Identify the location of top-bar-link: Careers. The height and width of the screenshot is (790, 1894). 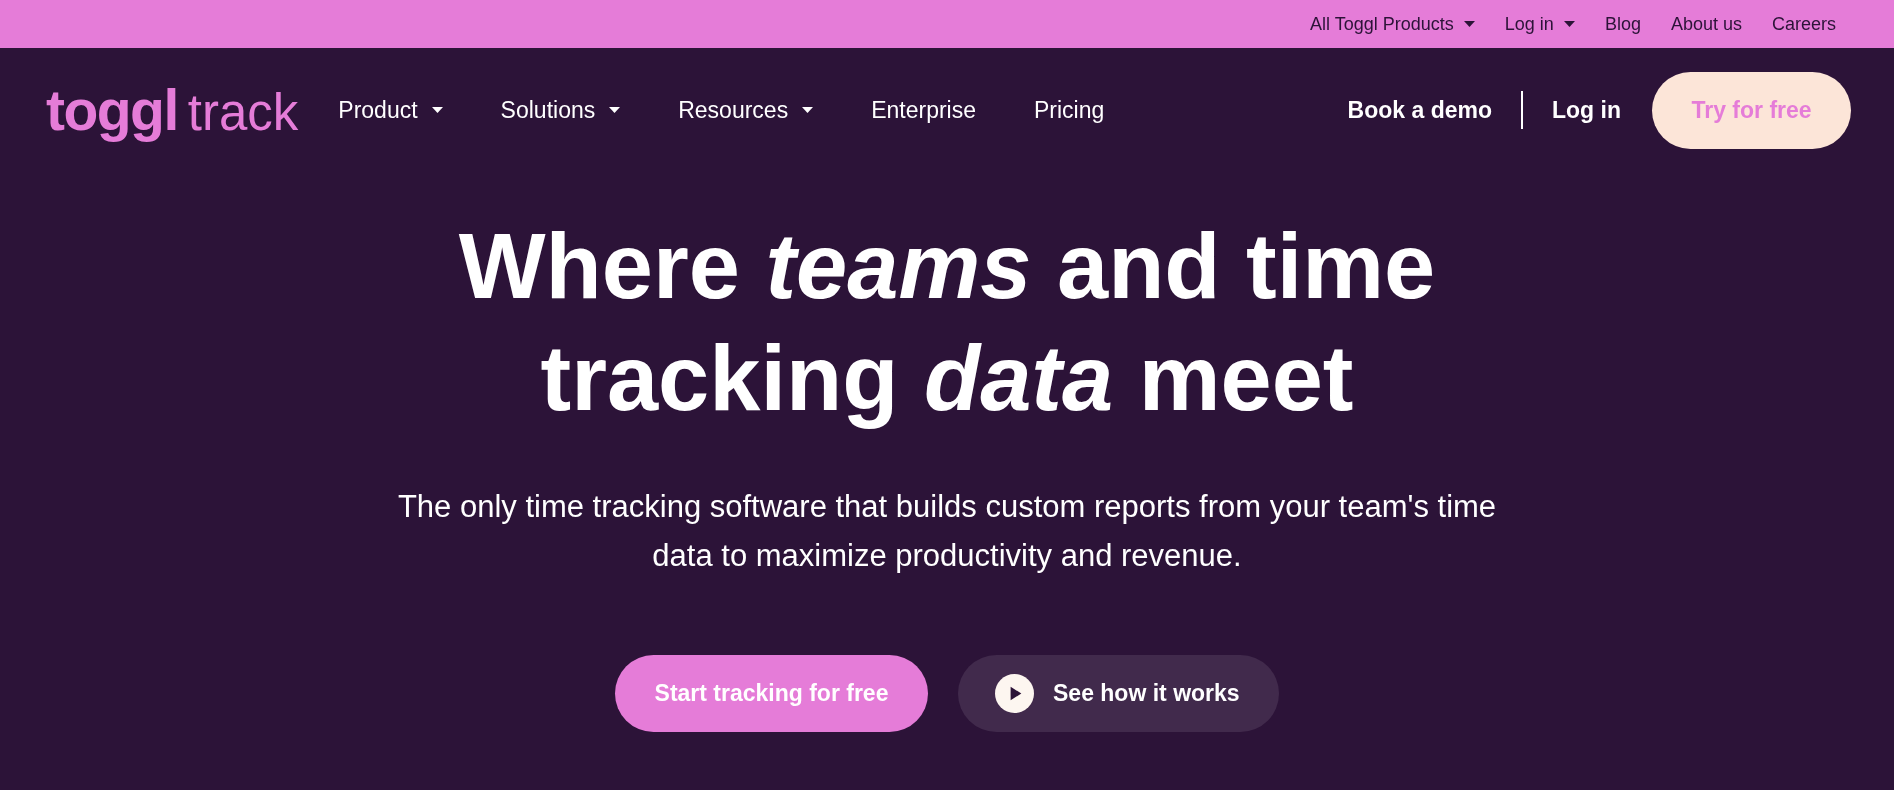
(1803, 24).